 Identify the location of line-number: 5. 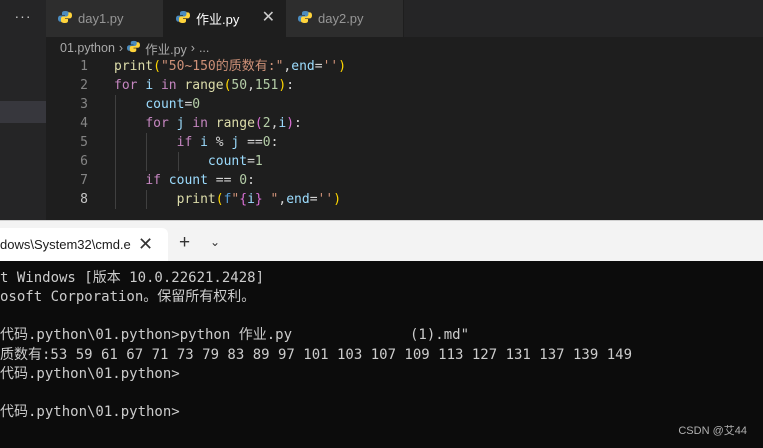
(84, 142).